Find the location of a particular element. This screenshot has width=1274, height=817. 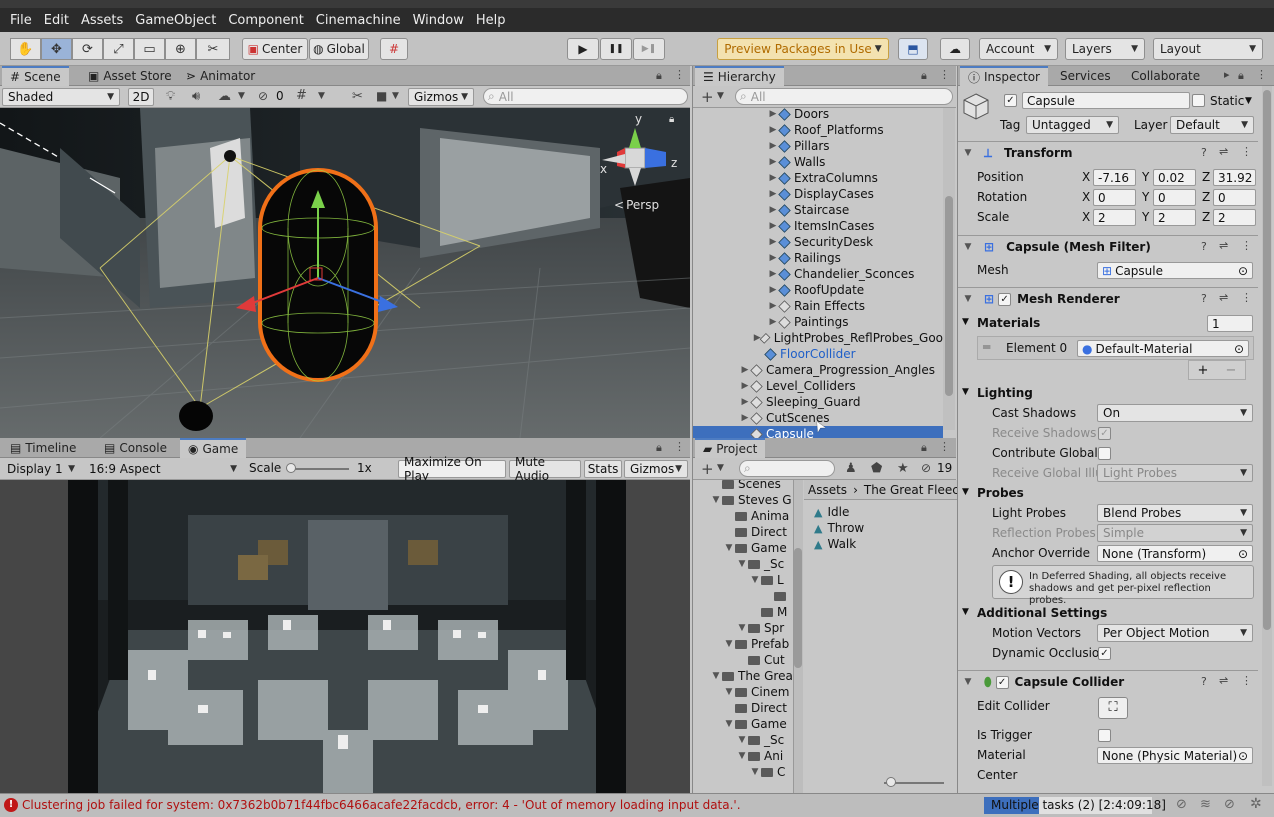

collab-button: ⬒ is located at coordinates (913, 49).